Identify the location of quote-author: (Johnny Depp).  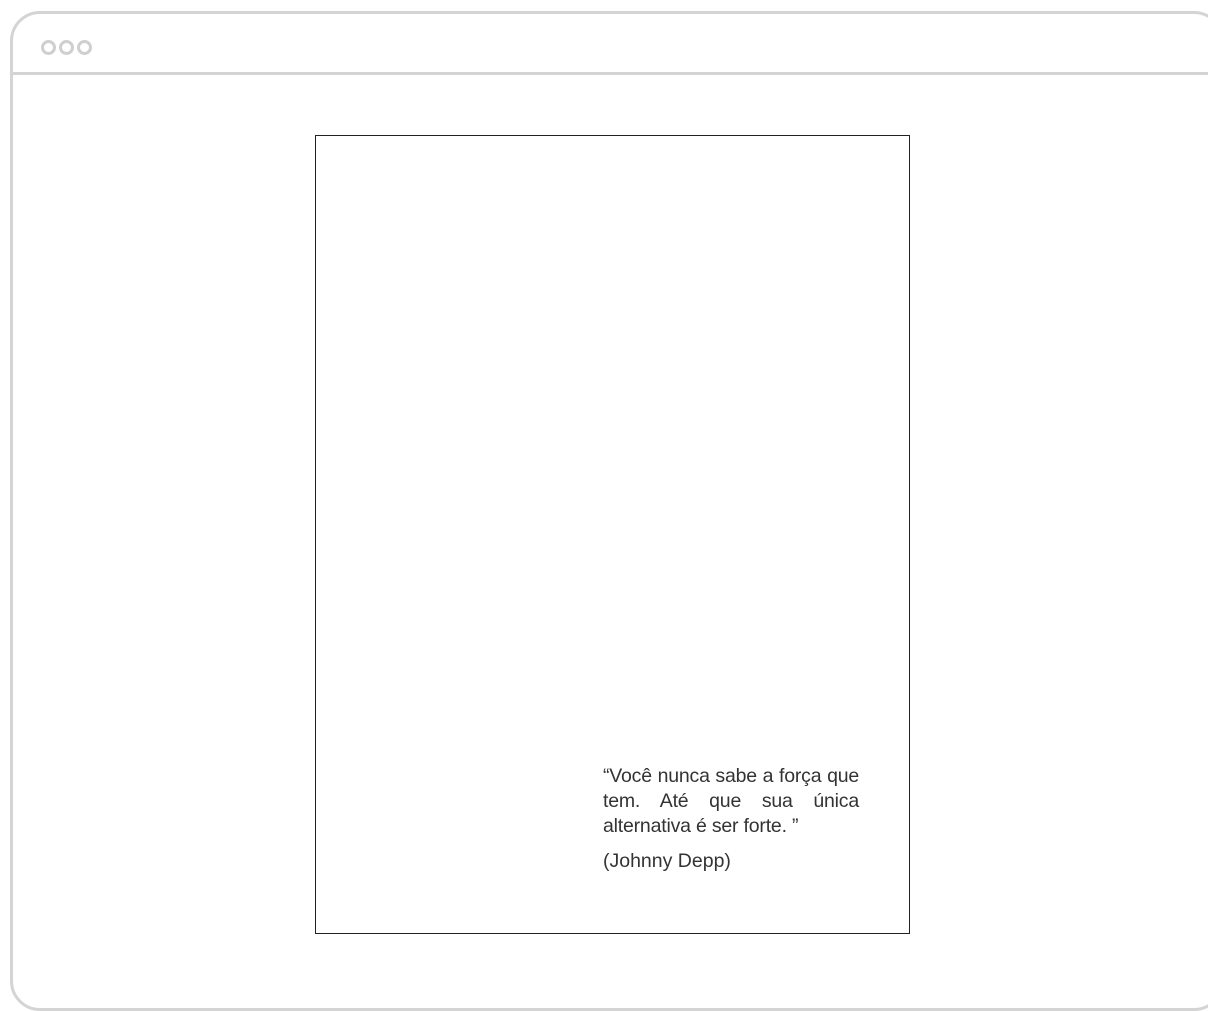
(667, 861).